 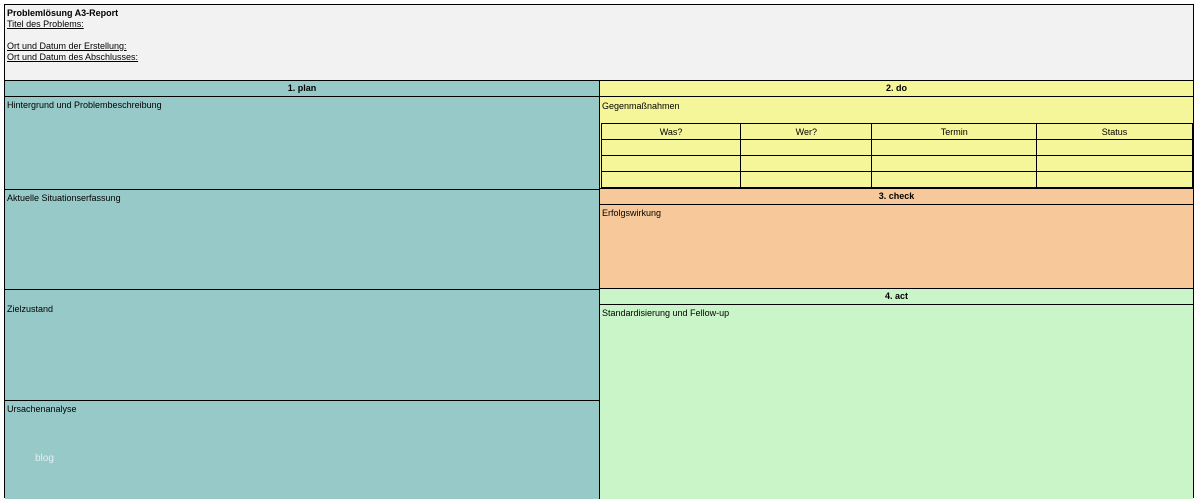 What do you see at coordinates (599, 57) in the screenshot?
I see `closure-field: Ort und Datum des Abschlusses:` at bounding box center [599, 57].